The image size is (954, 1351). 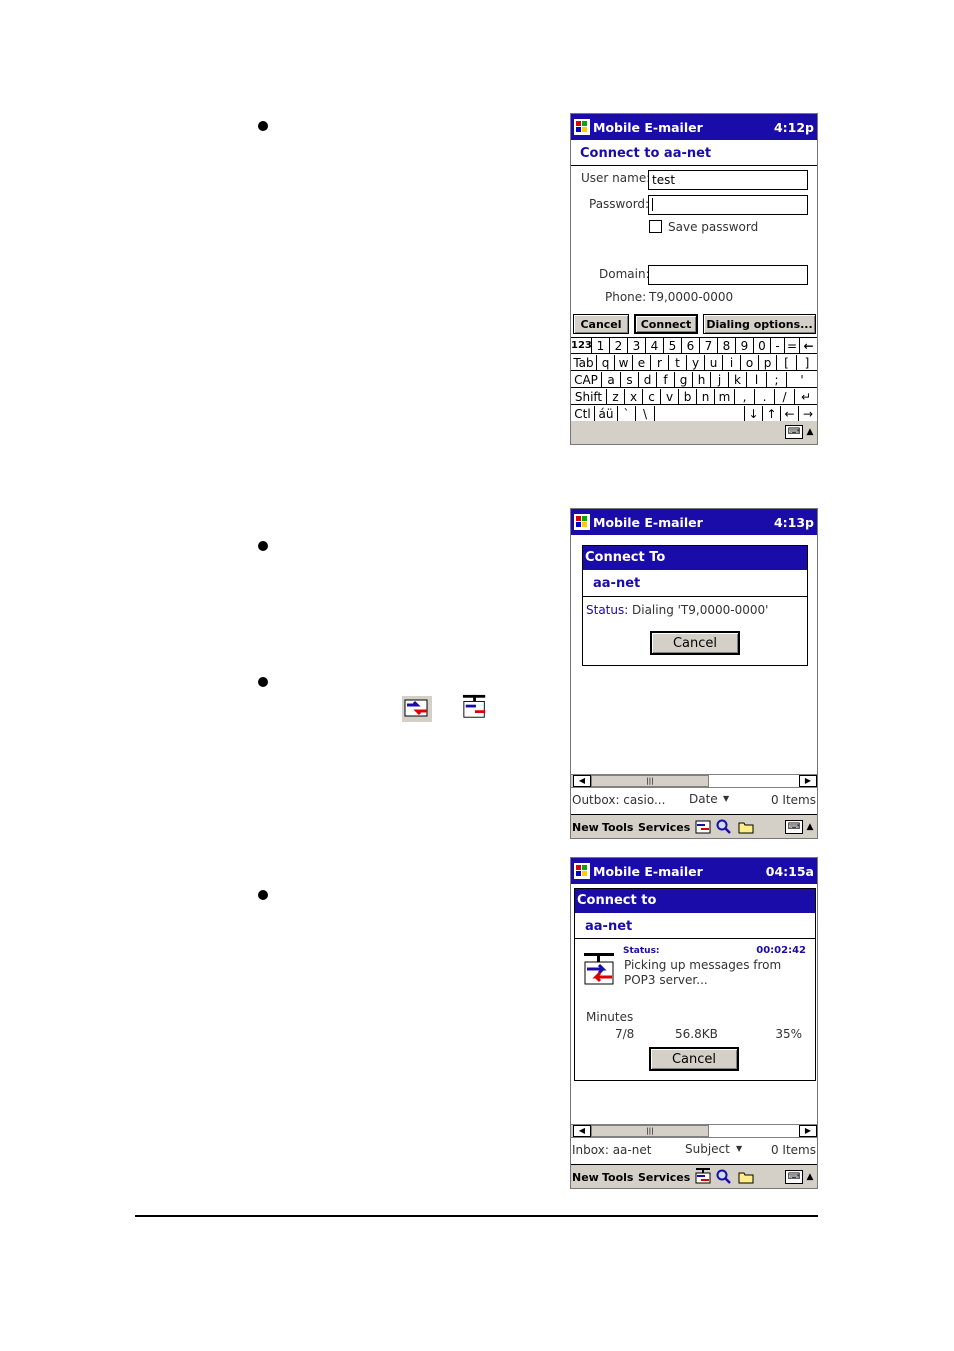 I want to click on key: 8, so click(x=727, y=346).